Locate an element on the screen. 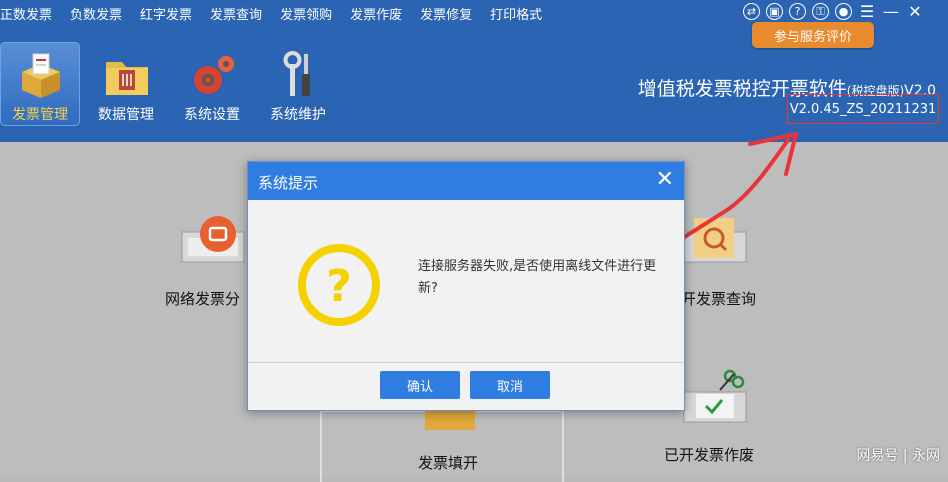 Image resolution: width=948 pixels, height=482 pixels. close-icon: ✕ is located at coordinates (915, 11).